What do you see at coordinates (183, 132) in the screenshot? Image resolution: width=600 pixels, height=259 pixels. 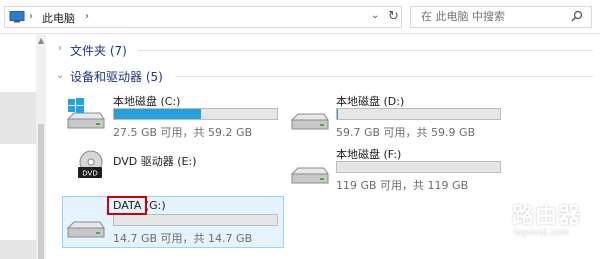 I see `drive-free-space: 27.5 GB 可用，共 59.2 GB` at bounding box center [183, 132].